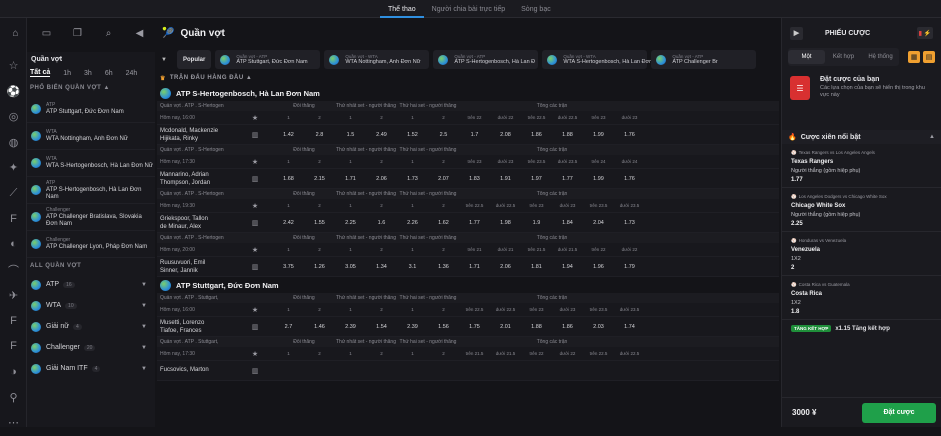 The height and width of the screenshot is (436, 941). I want to click on odds-button: 1.34, so click(381, 267).